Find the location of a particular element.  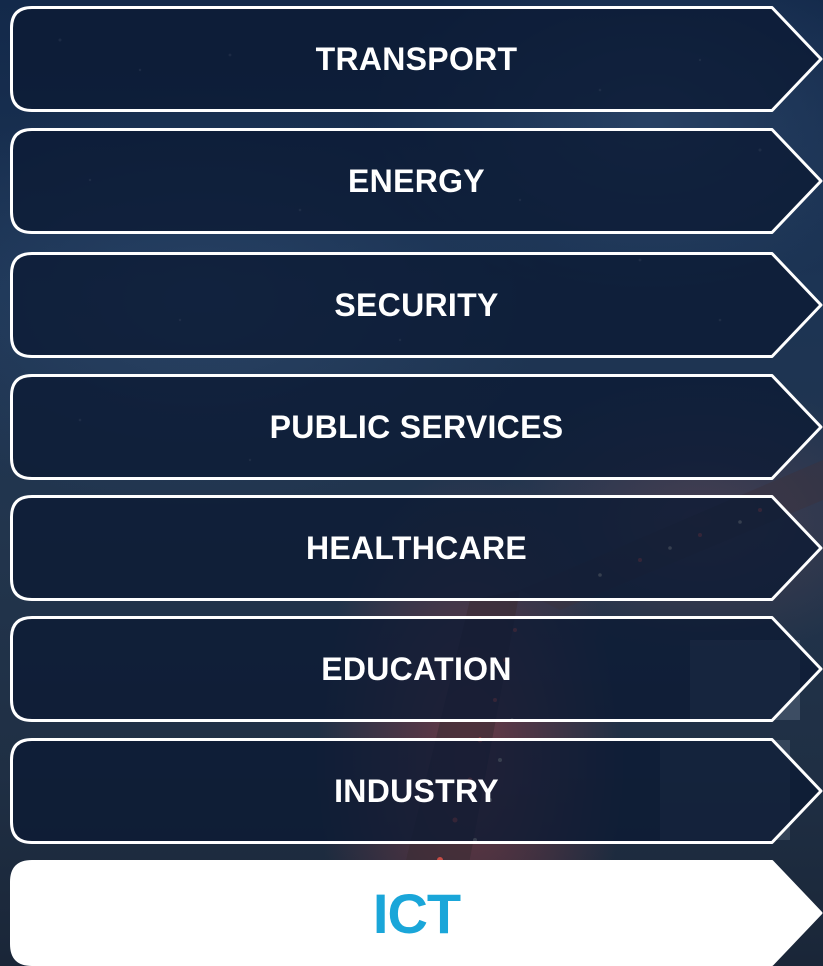

menu-item-industry: INDUSTRY is located at coordinates (416, 791).